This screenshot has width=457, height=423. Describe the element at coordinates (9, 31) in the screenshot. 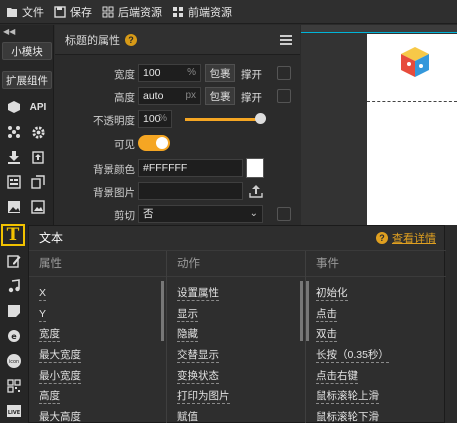

I see `collapse-icon: ◀◀` at that location.